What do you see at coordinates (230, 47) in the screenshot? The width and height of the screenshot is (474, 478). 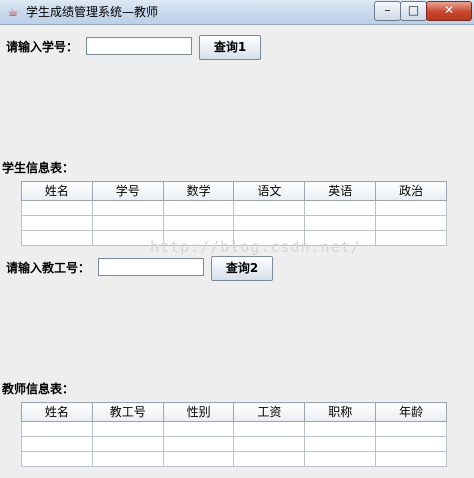 I see `query1-button: 查询1` at bounding box center [230, 47].